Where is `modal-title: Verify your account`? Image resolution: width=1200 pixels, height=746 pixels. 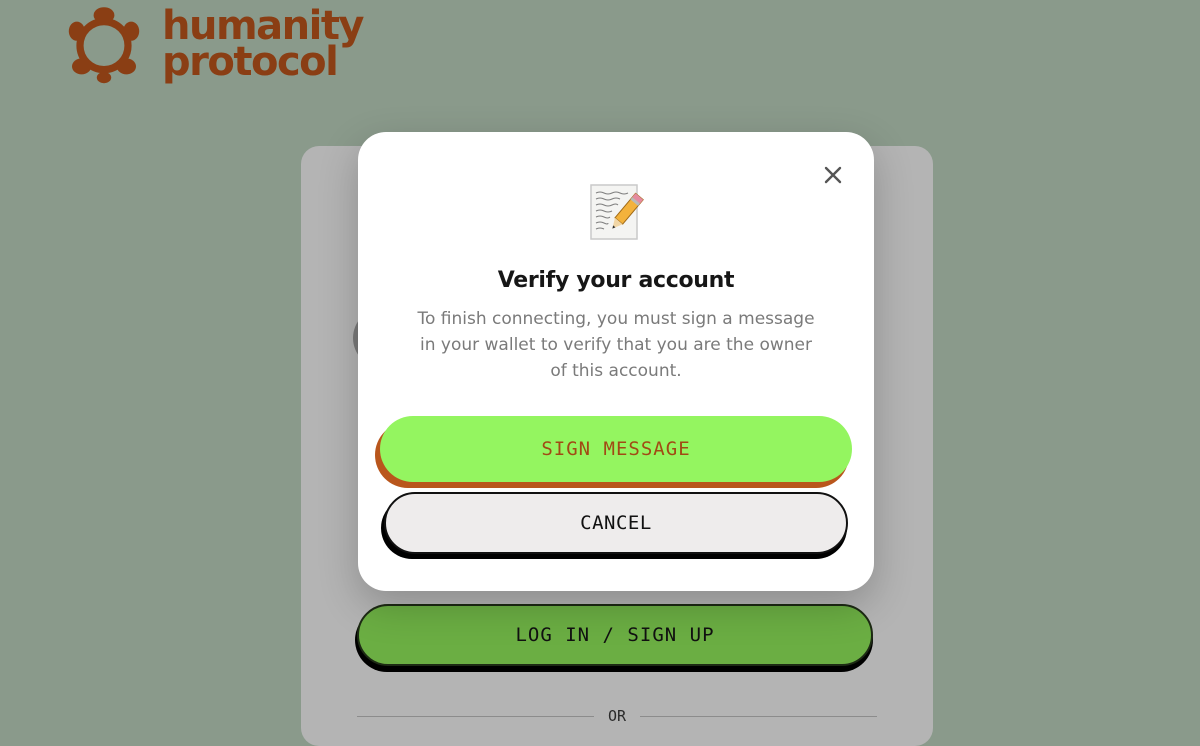 modal-title: Verify your account is located at coordinates (616, 280).